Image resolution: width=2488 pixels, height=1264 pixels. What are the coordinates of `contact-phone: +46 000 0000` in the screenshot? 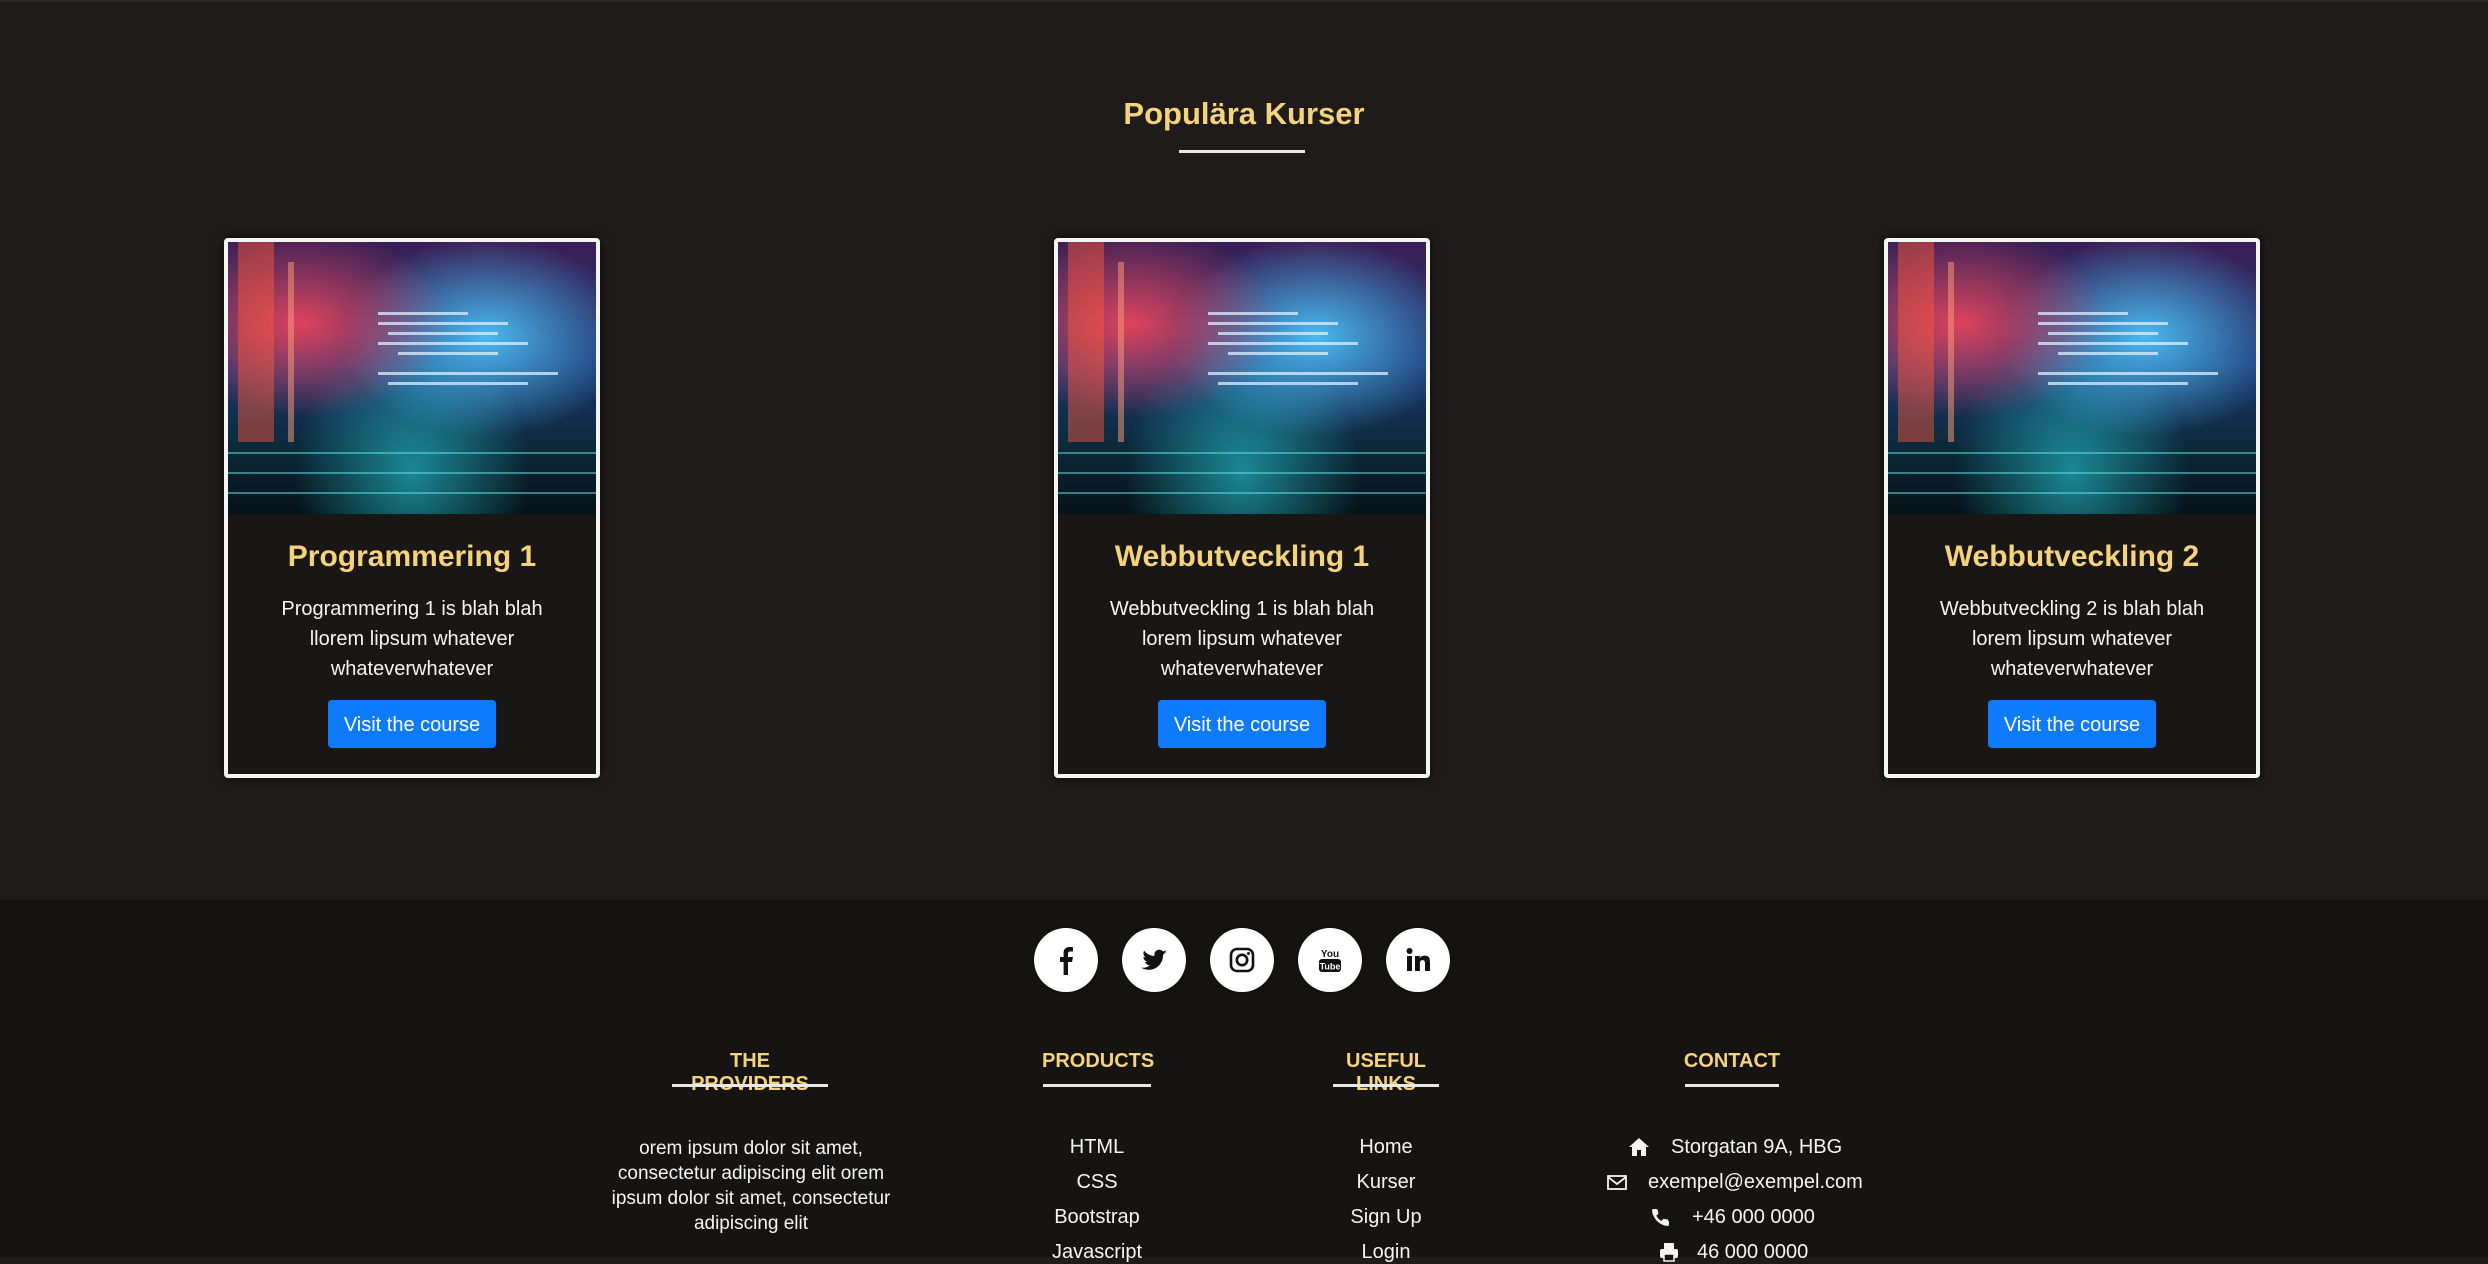 It's located at (1753, 1217).